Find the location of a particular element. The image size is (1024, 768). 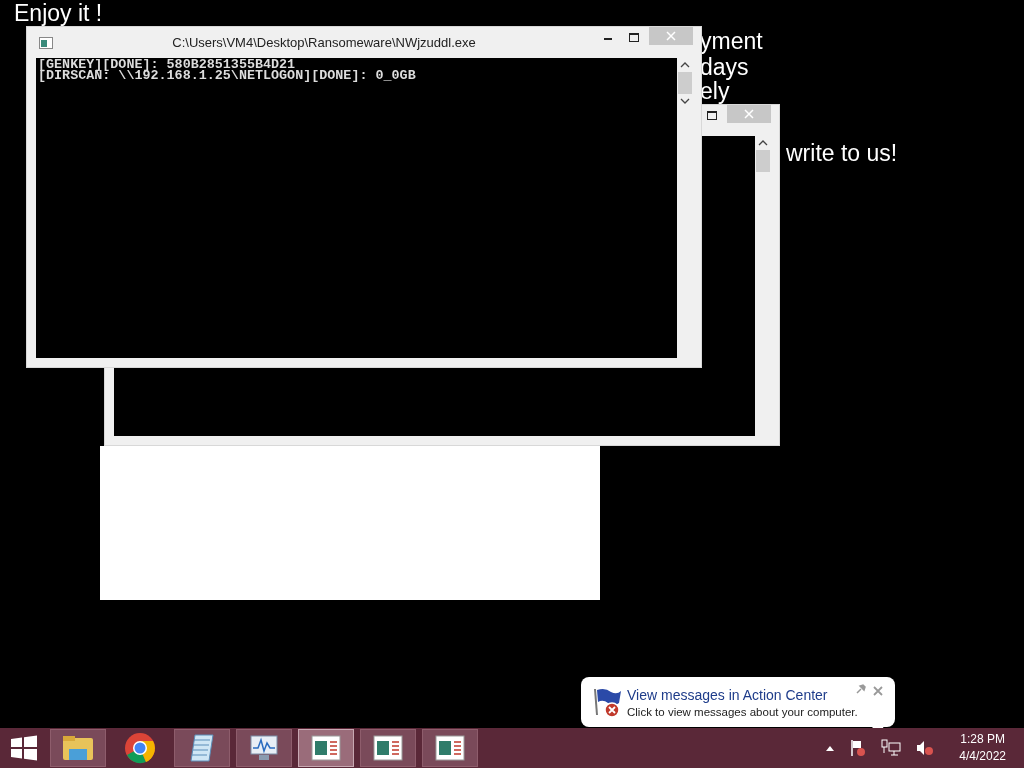

window-title: C:\Users\VM4\Desktop\Ransomeware\NWjzuddl.exe is located at coordinates (324, 42).